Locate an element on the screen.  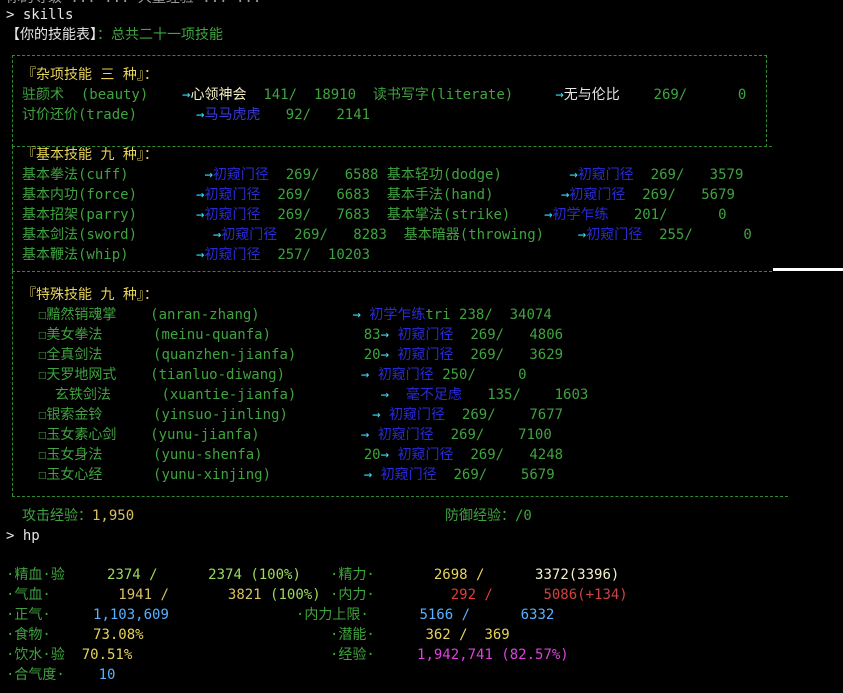
hp-row-exp: ·经验· 1,942,741 (82.57%) is located at coordinates (449, 655).